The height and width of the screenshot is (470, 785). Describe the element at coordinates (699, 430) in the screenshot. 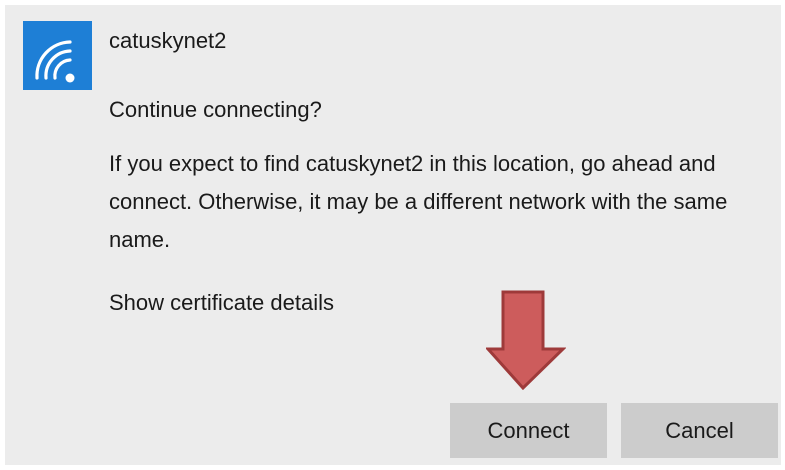

I see `cancel-button: Cancel` at that location.